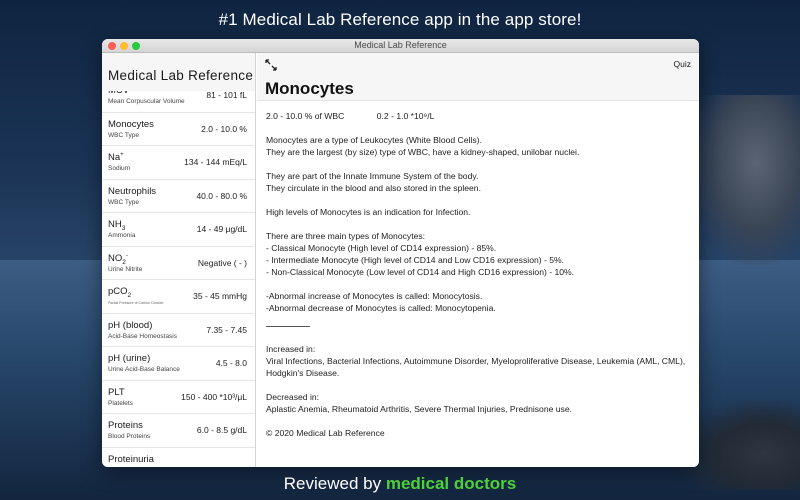  I want to click on sidebar-item-value: 40.0 - 80.0 %, so click(221, 195).